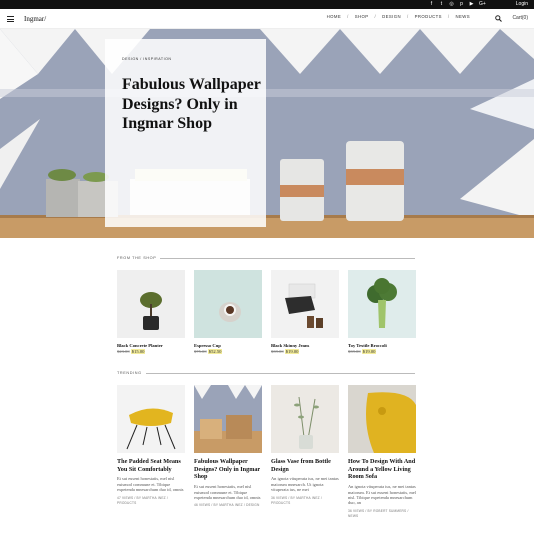  I want to click on product-name: Espresso Cup, so click(228, 345).